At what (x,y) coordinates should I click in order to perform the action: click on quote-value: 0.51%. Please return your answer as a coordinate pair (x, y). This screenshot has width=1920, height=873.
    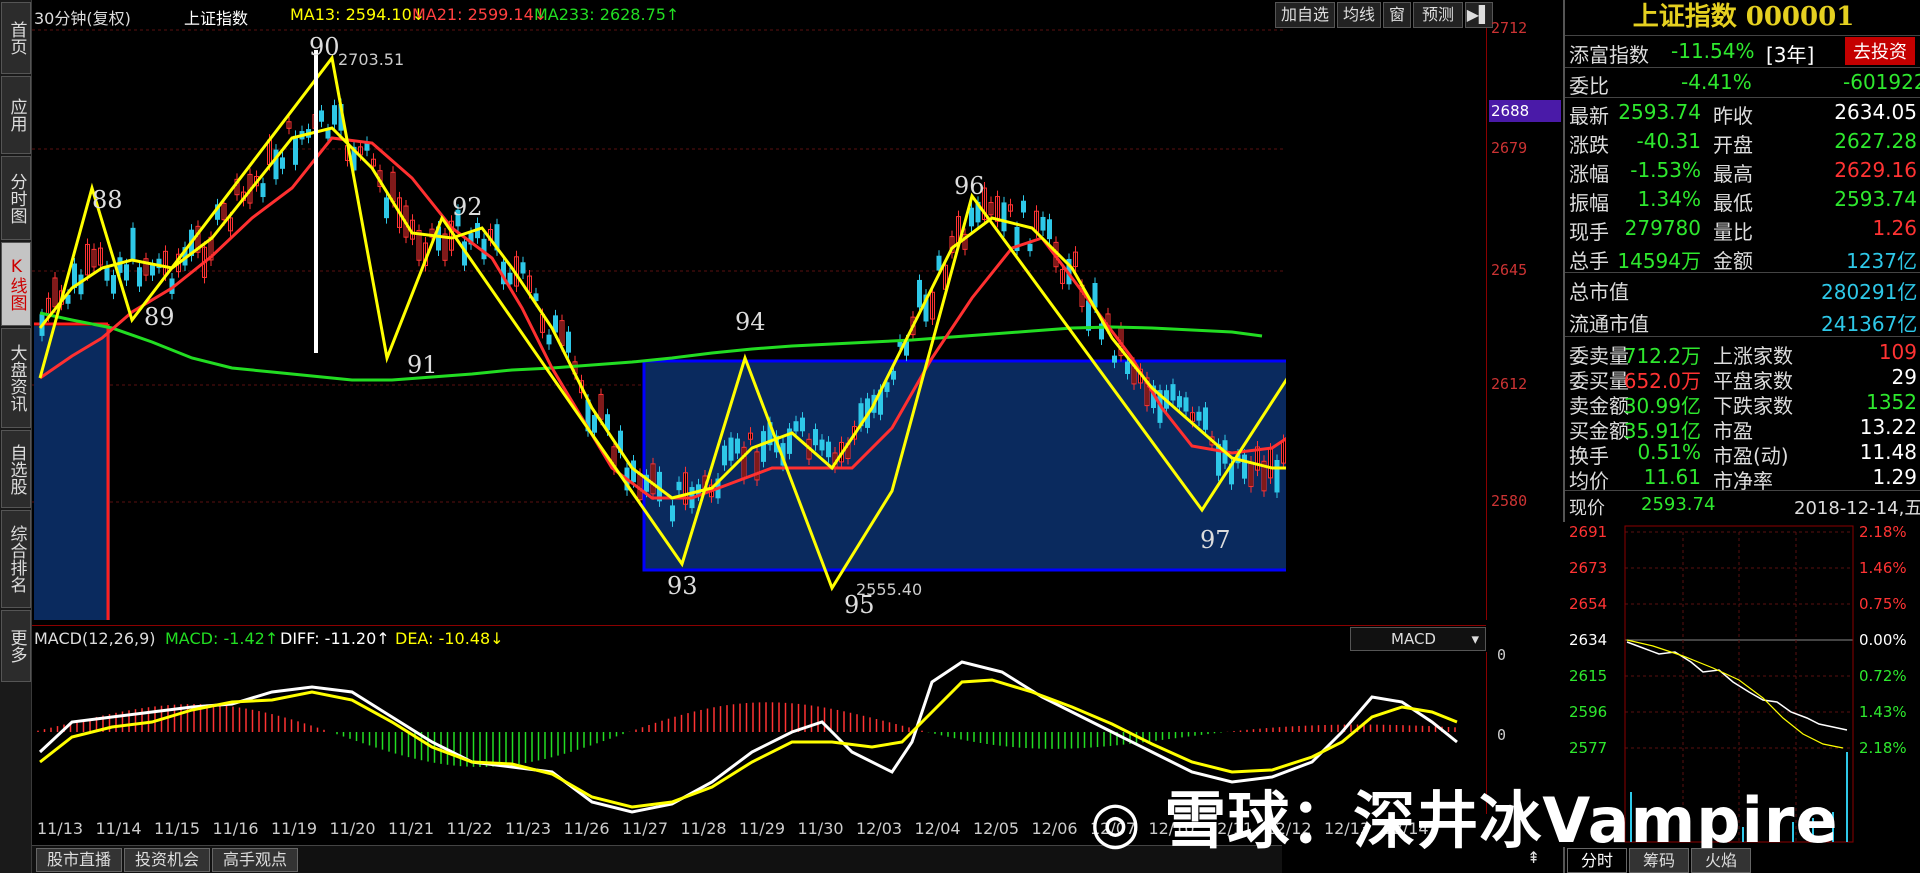
    Looking at the image, I should click on (1669, 452).